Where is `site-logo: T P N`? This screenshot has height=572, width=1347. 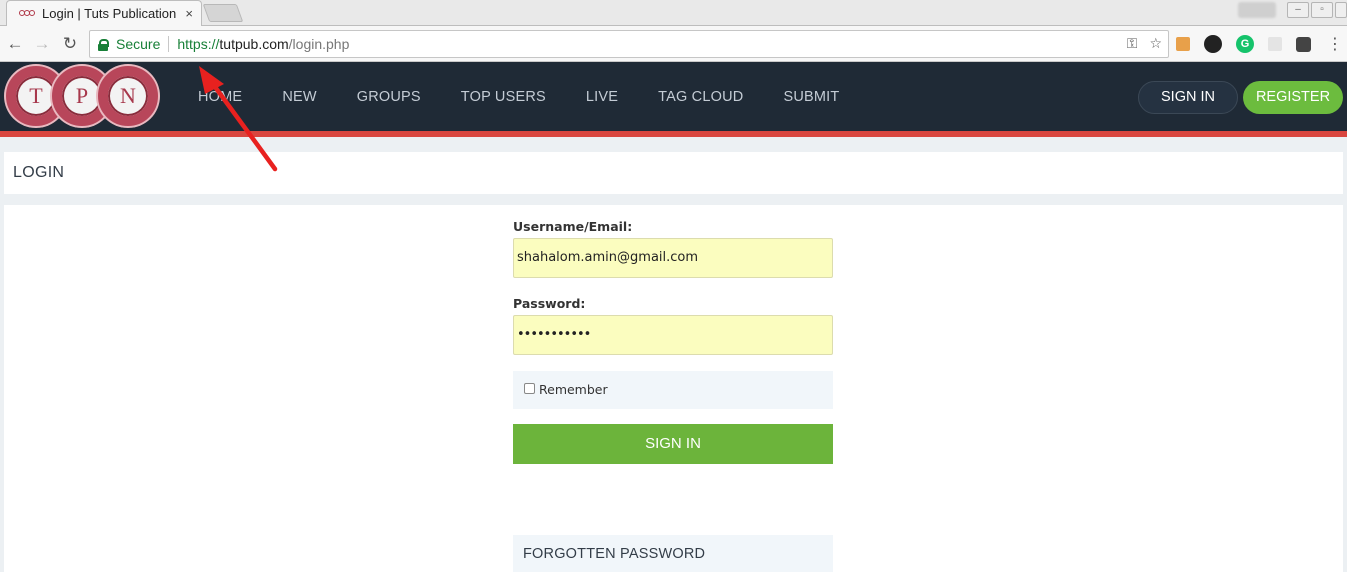 site-logo: T P N is located at coordinates (82, 97).